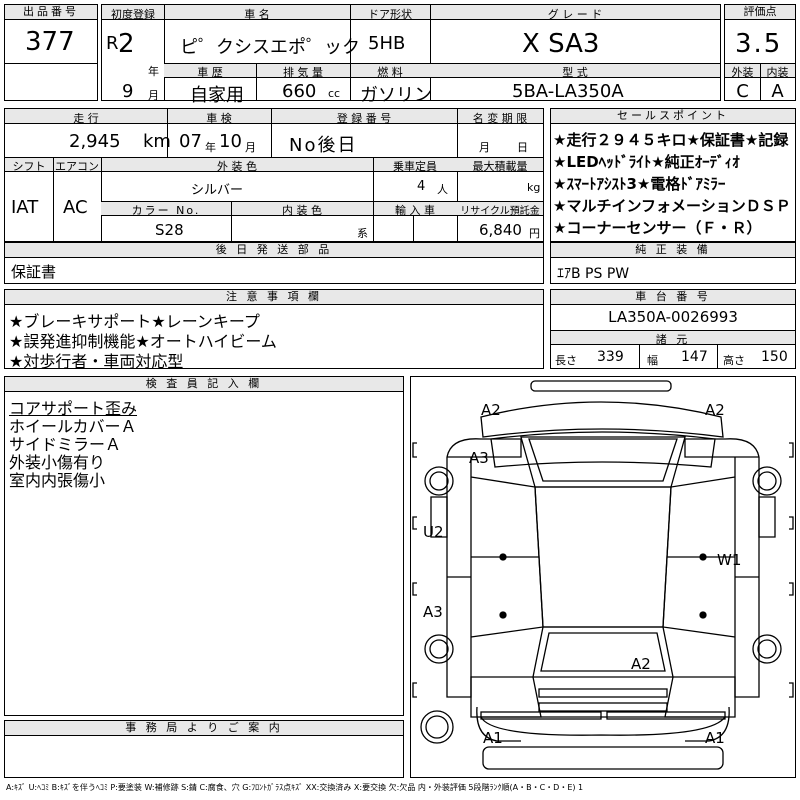 The height and width of the screenshot is (800, 800). I want to click on reg-label: 登 録 番 号, so click(364, 118).